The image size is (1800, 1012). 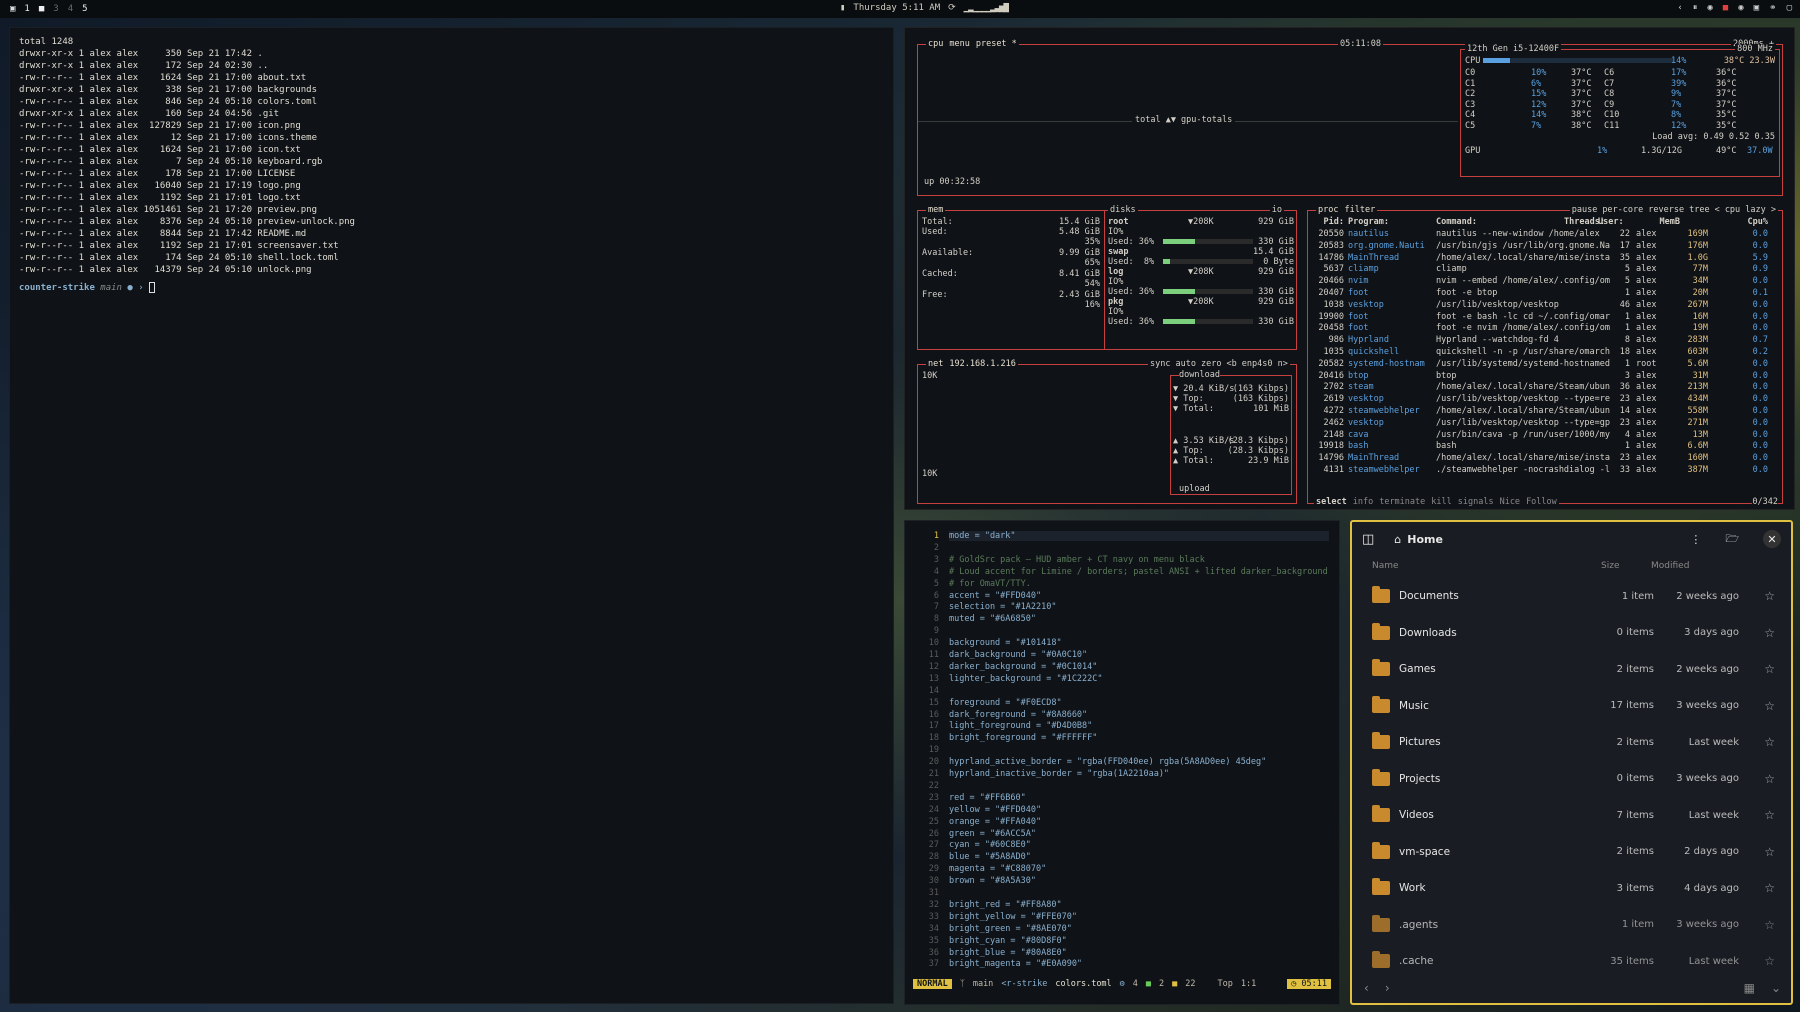 What do you see at coordinates (55, 9) in the screenshot?
I see `workspace-3: 3` at bounding box center [55, 9].